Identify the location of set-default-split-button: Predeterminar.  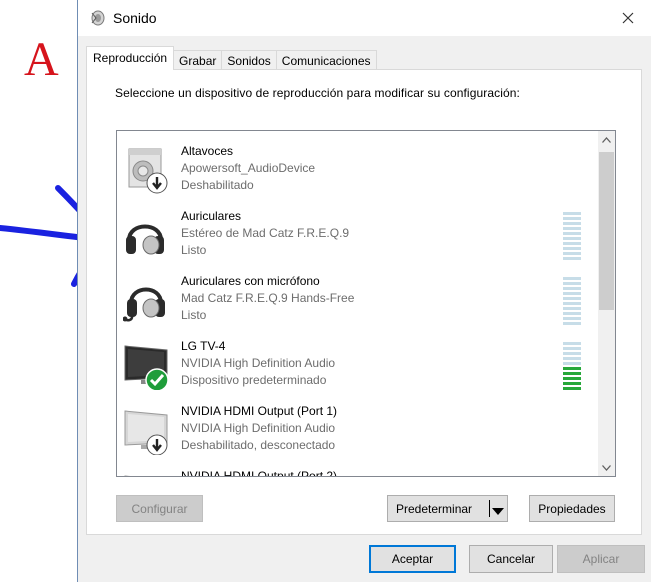
(447, 508).